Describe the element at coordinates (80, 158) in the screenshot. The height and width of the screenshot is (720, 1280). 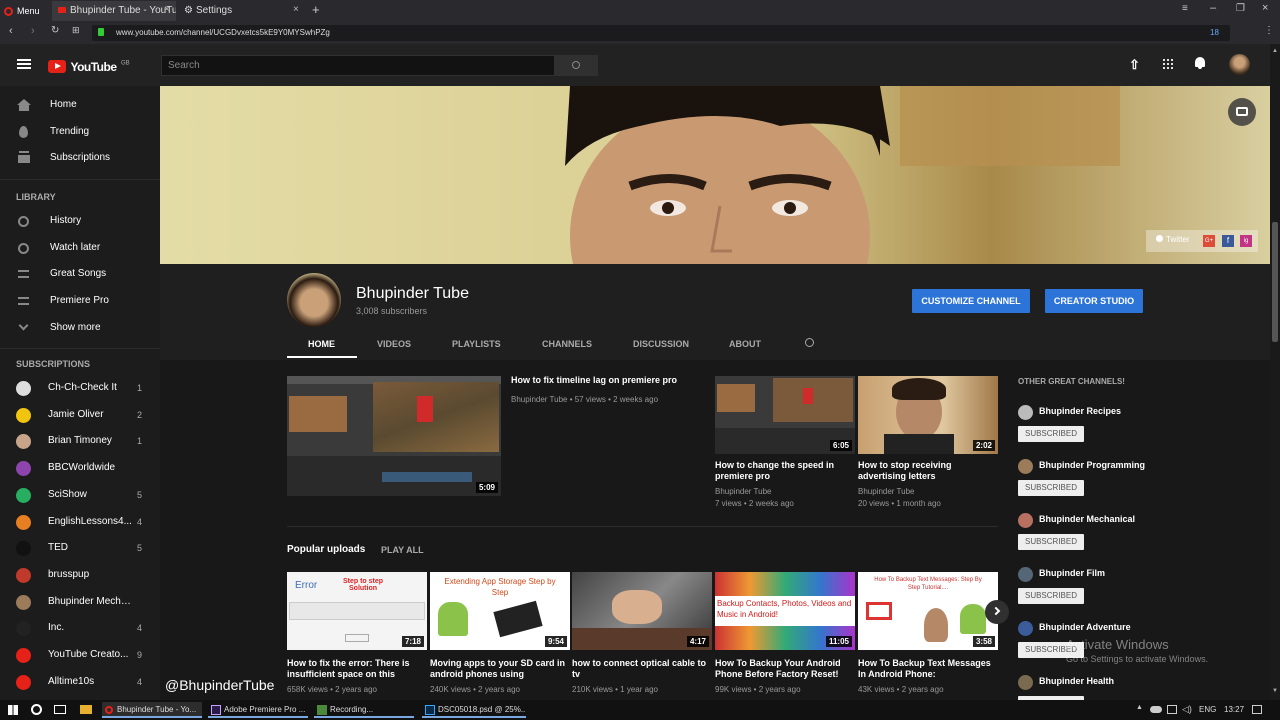
I see `sidebar-item-subscriptions: Subscriptions` at that location.